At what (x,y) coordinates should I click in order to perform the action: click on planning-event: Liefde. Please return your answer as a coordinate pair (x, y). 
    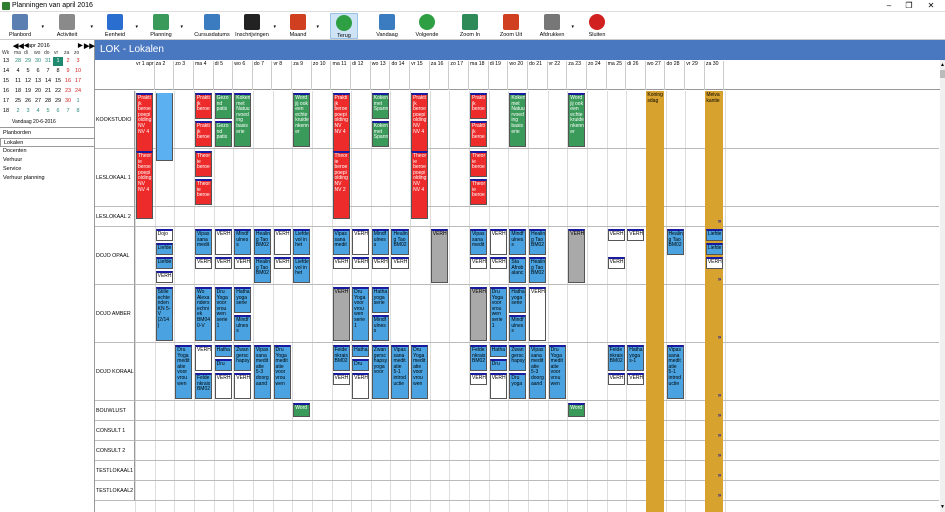
    Looking at the image, I should click on (164, 249).